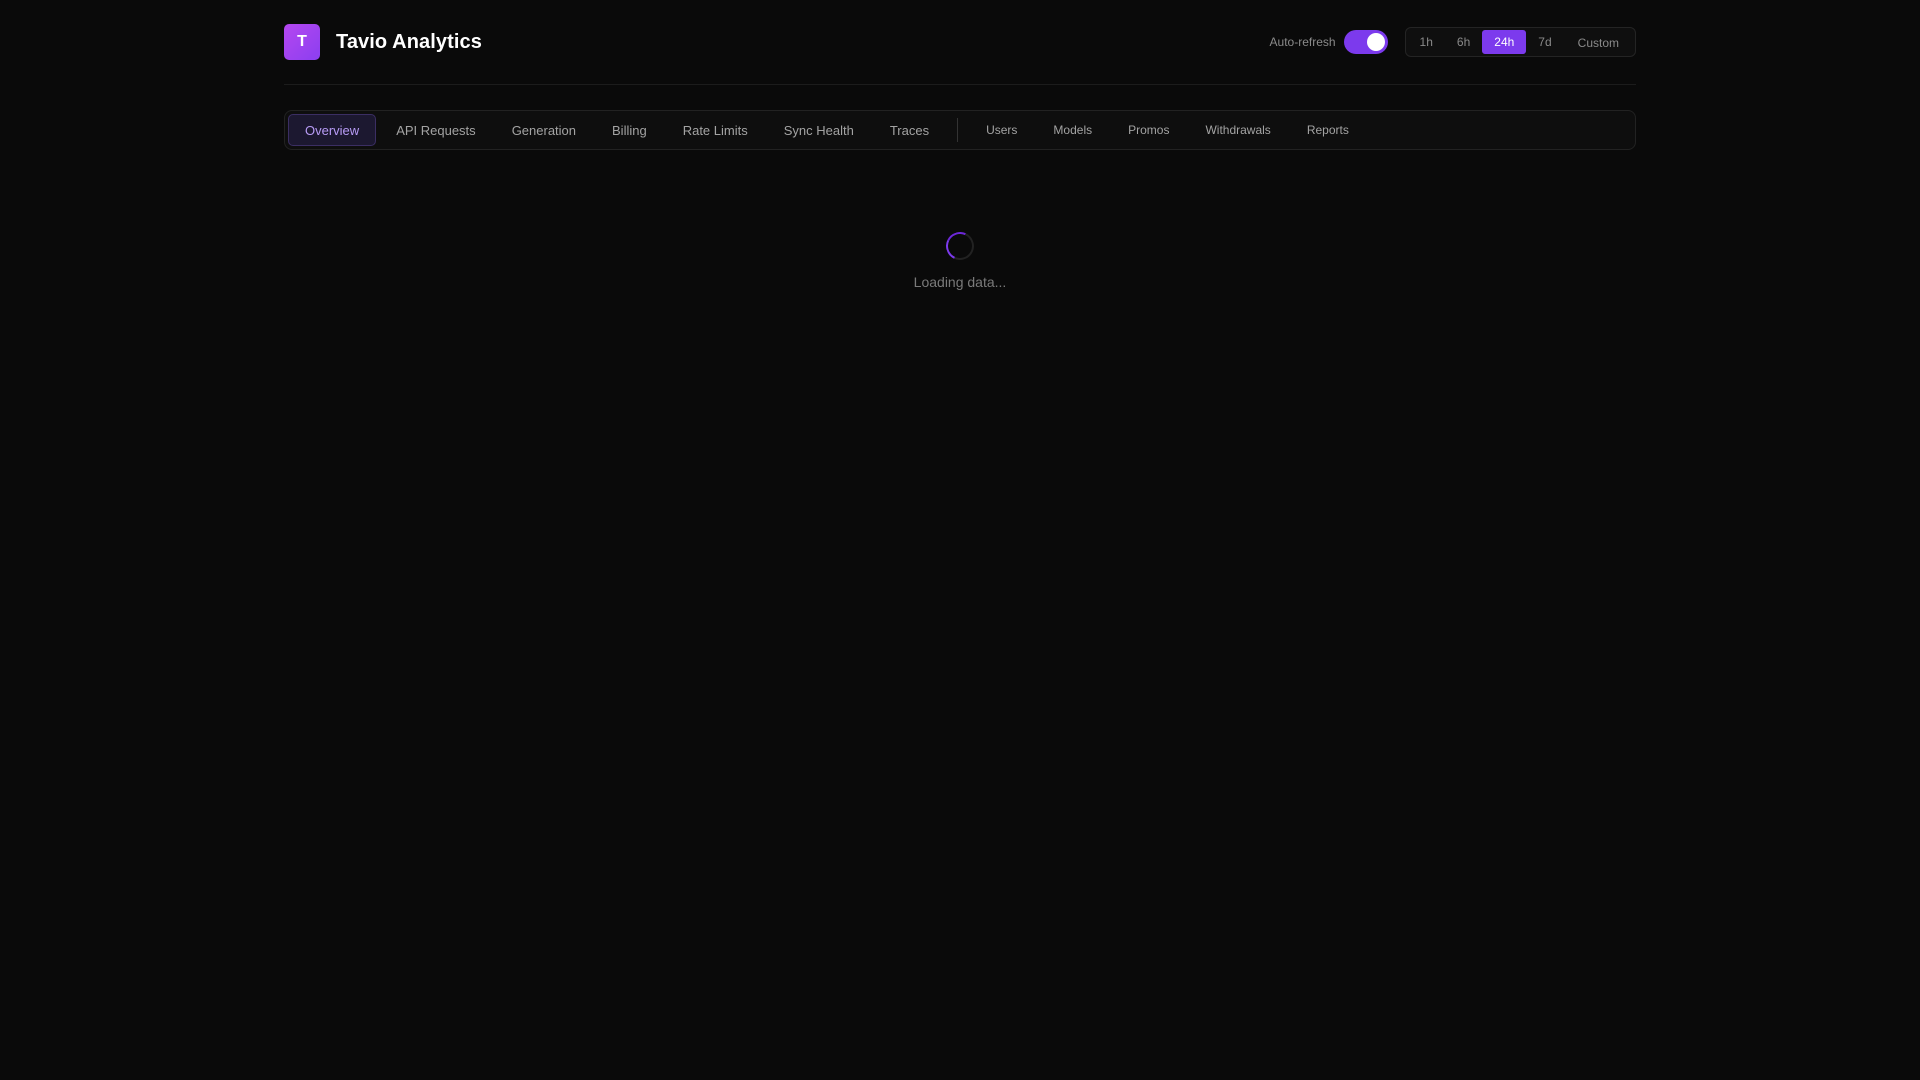  I want to click on autorefresh-toggle, so click(1365, 42).